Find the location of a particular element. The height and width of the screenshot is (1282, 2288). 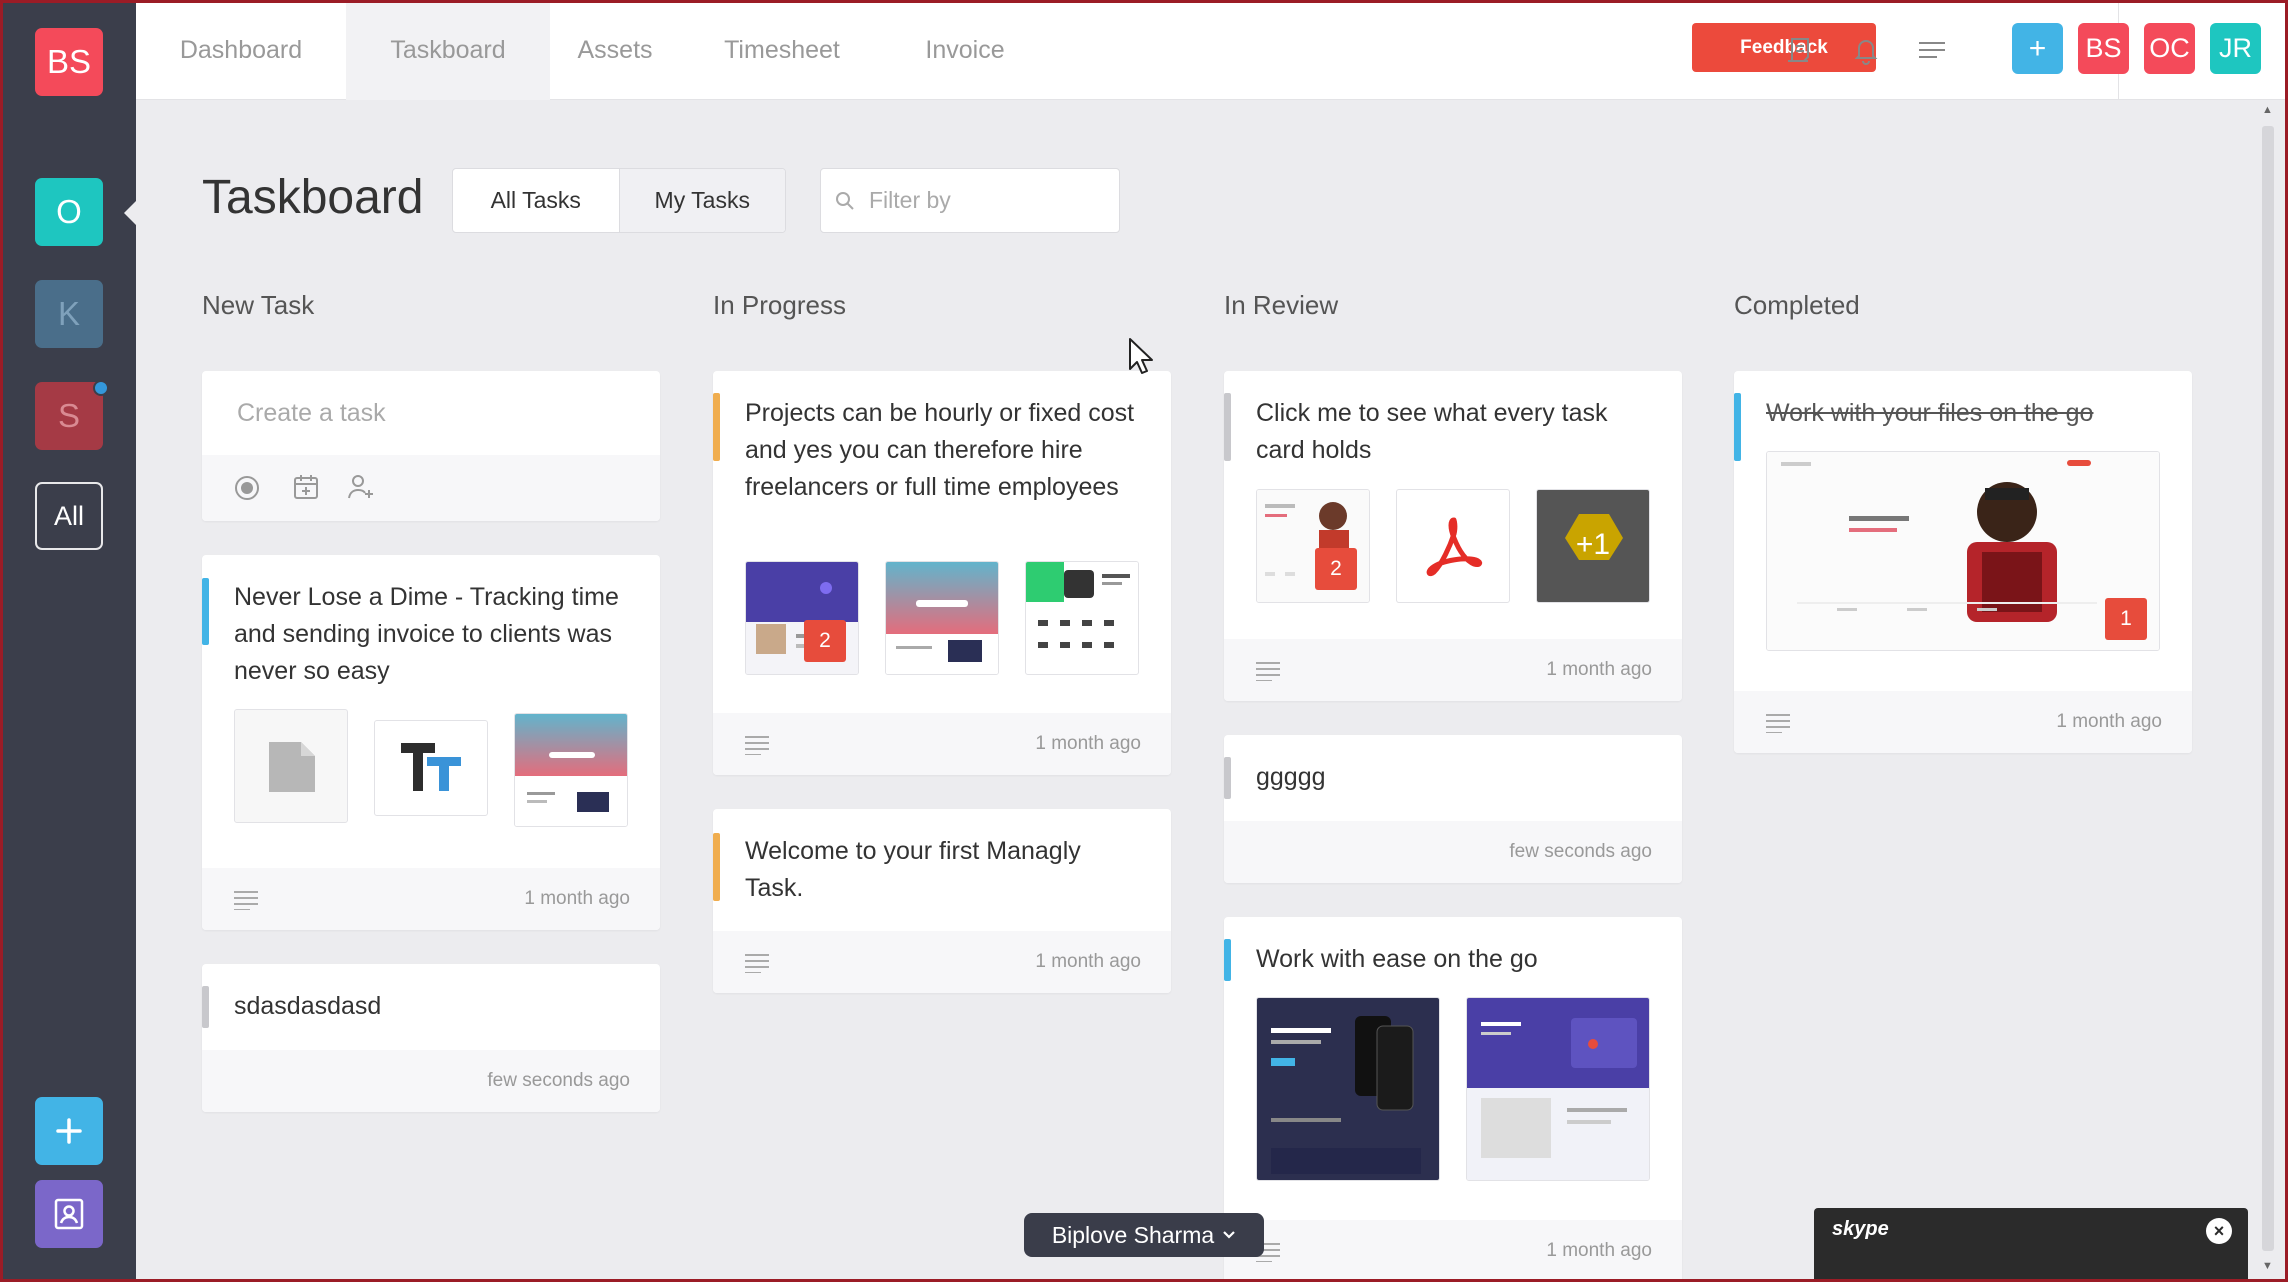

filter-input is located at coordinates (984, 200).